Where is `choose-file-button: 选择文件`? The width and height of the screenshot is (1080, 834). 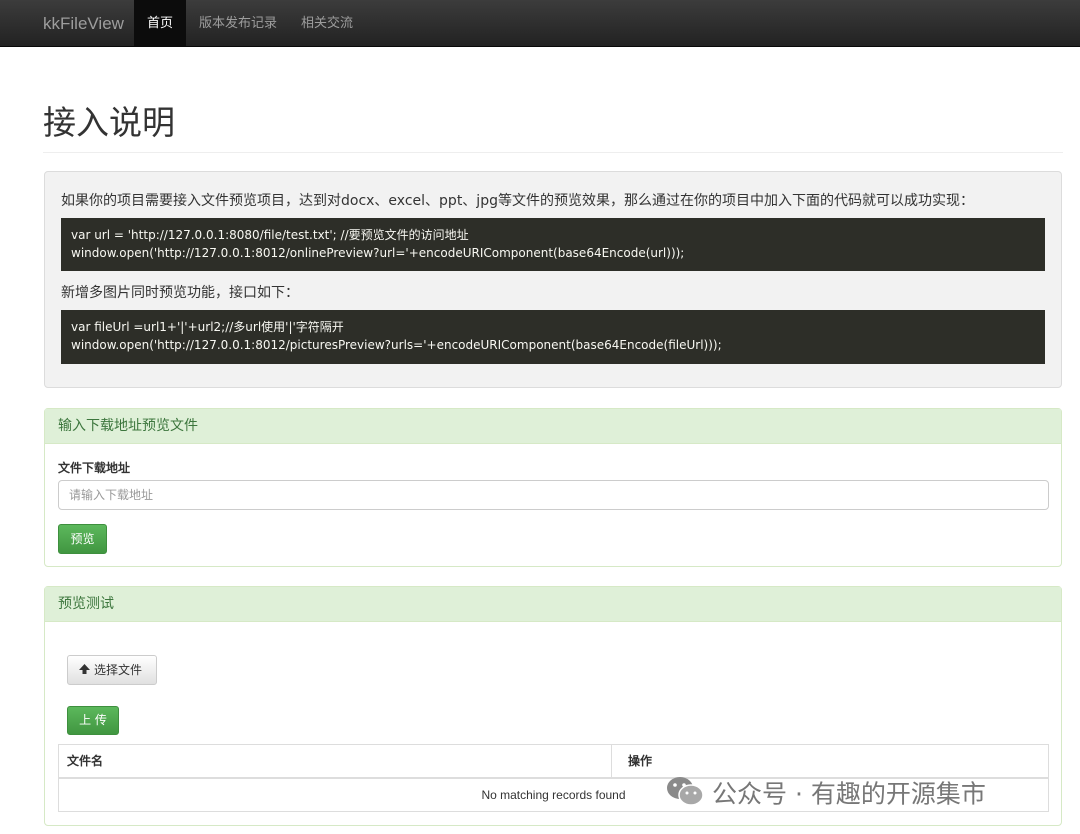 choose-file-button: 选择文件 is located at coordinates (112, 670).